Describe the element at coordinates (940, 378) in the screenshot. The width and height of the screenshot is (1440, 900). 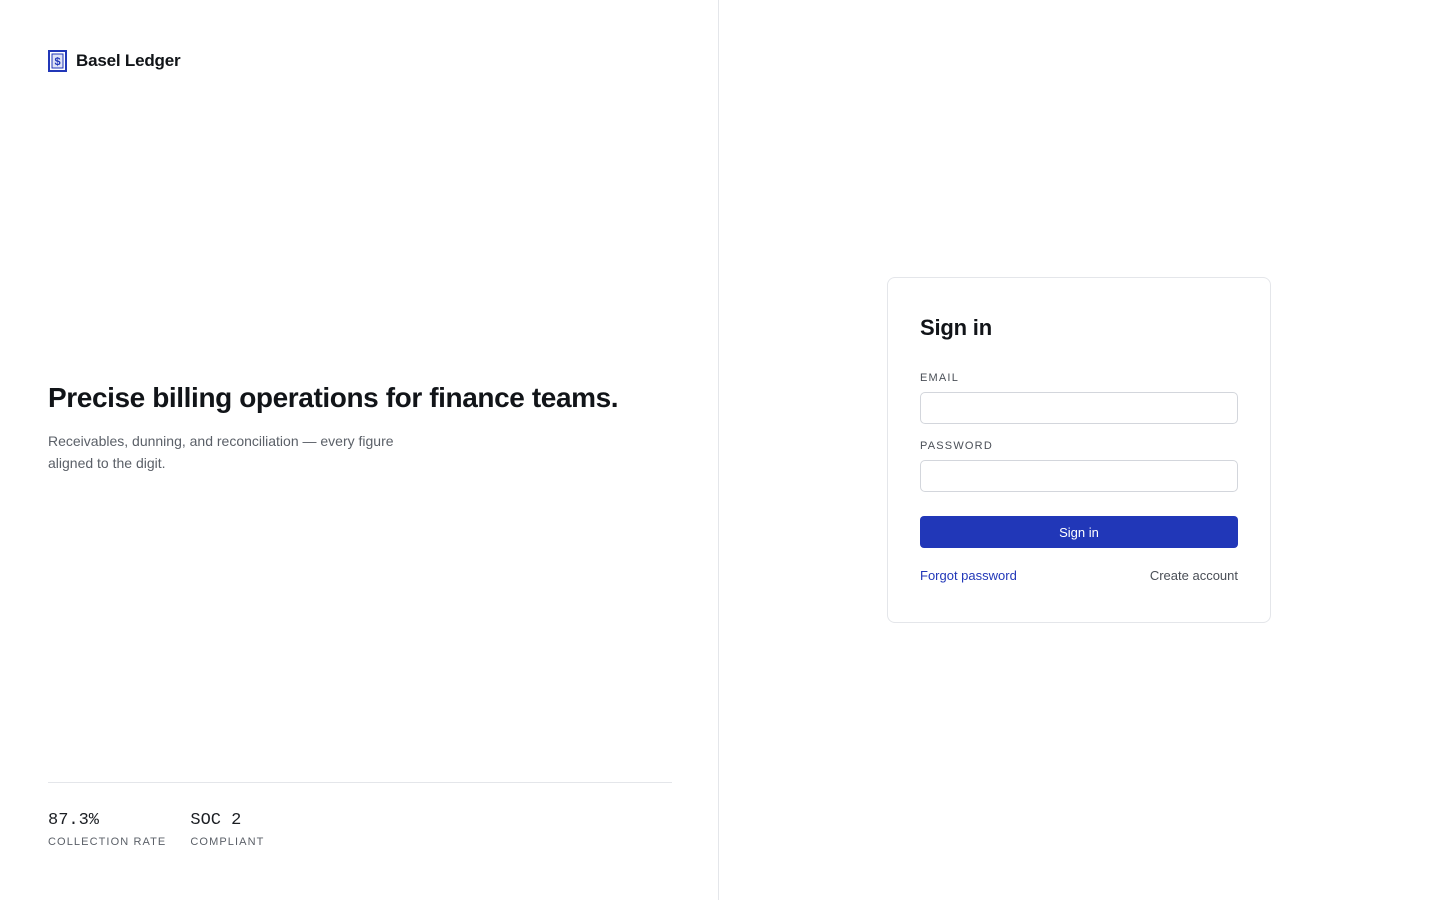
I see `email-label: EMAIL` at that location.